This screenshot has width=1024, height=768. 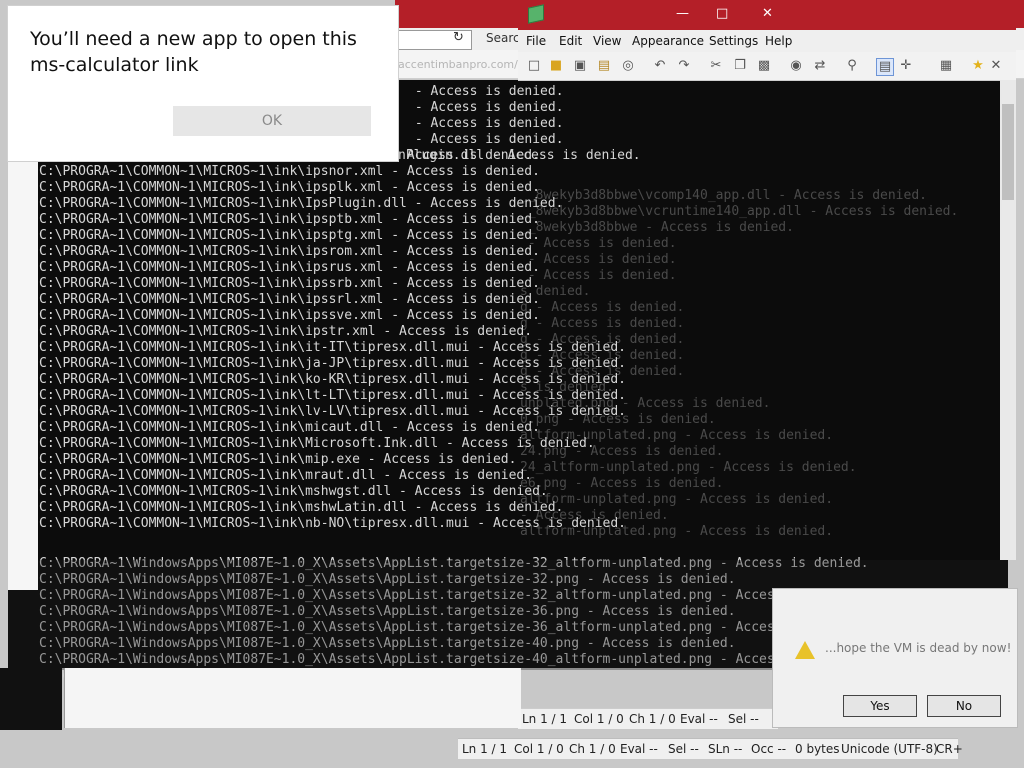 I want to click on warning-icon, so click(x=805, y=650).